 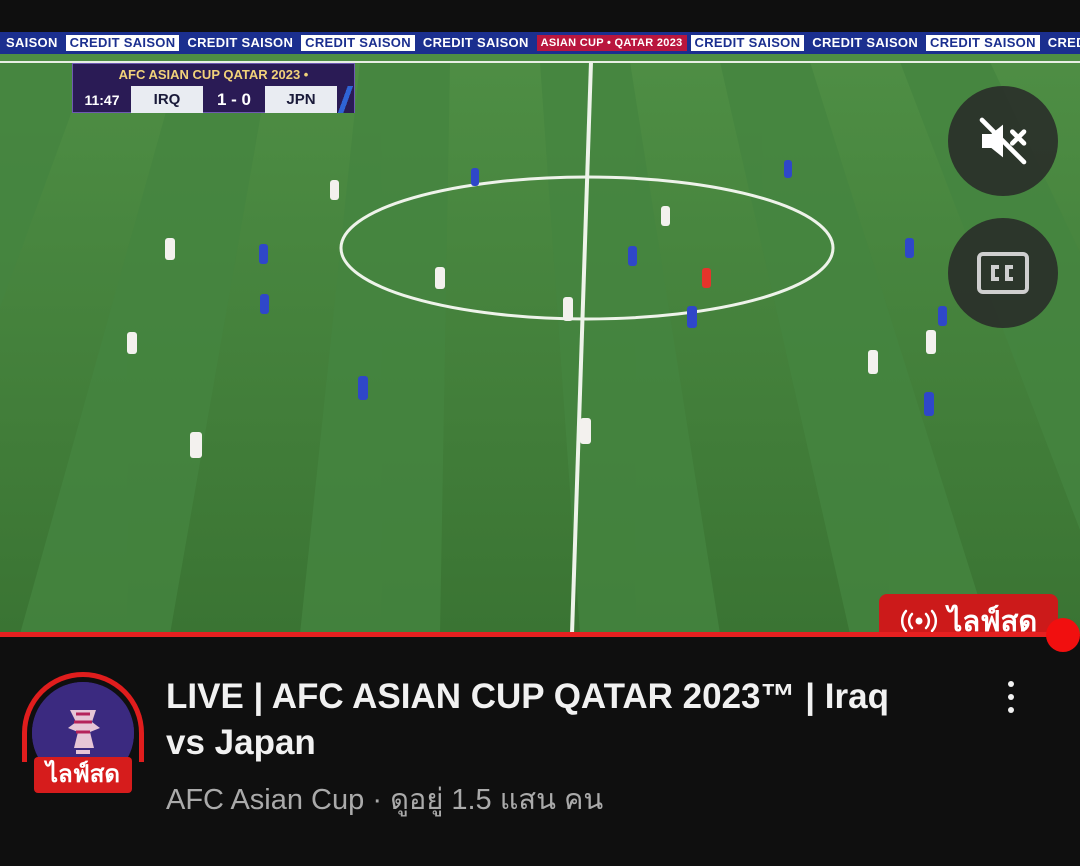 I want to click on more-options-button, so click(x=1011, y=697).